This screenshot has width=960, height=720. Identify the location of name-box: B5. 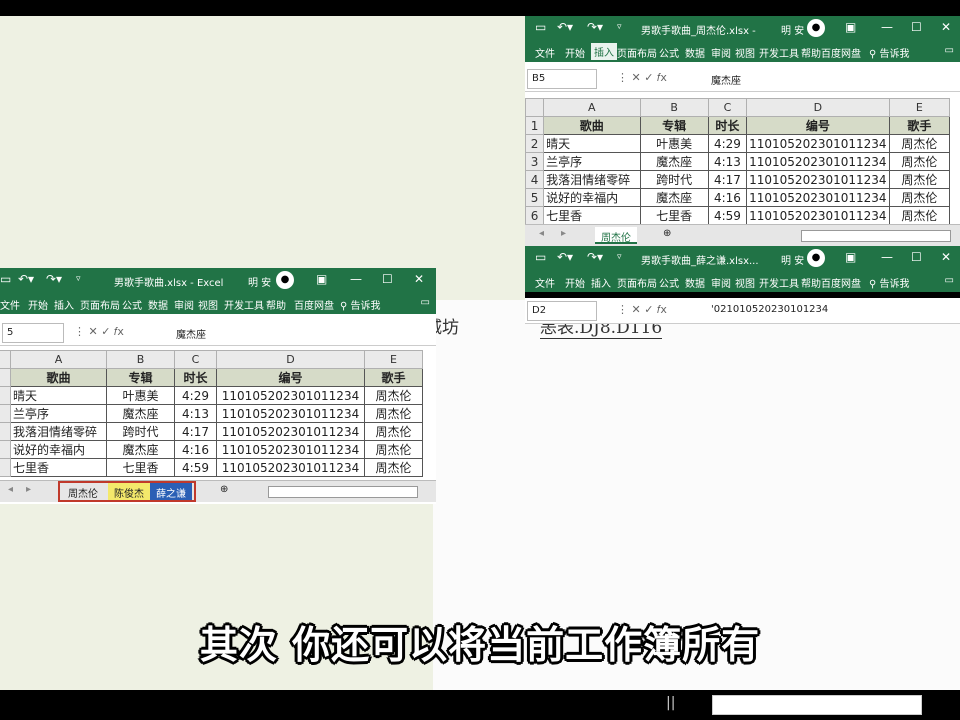
(562, 79).